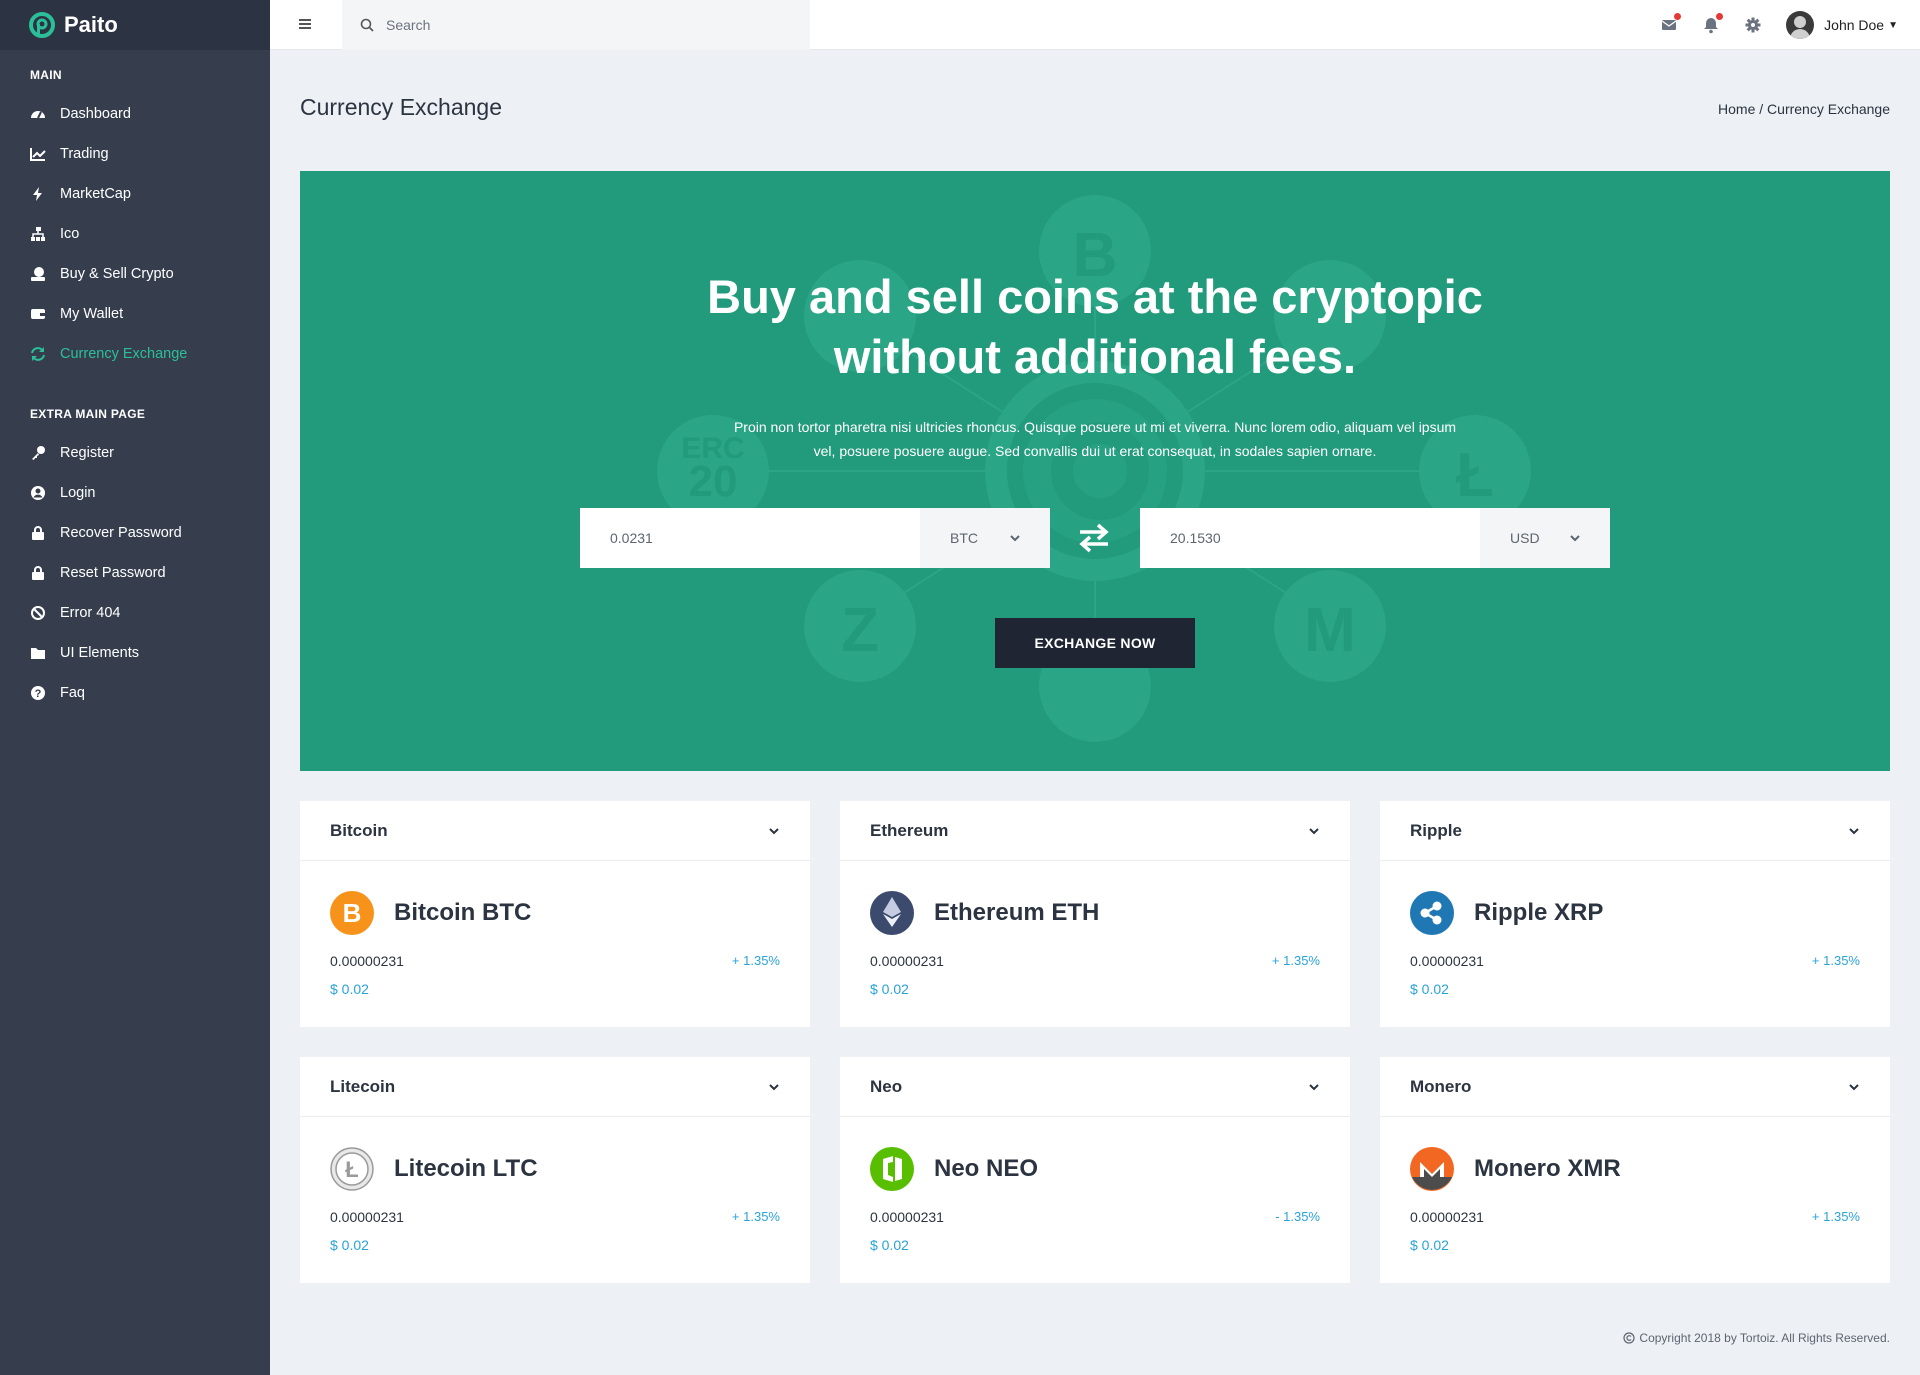  I want to click on card-title: Litecoin, so click(363, 1086).